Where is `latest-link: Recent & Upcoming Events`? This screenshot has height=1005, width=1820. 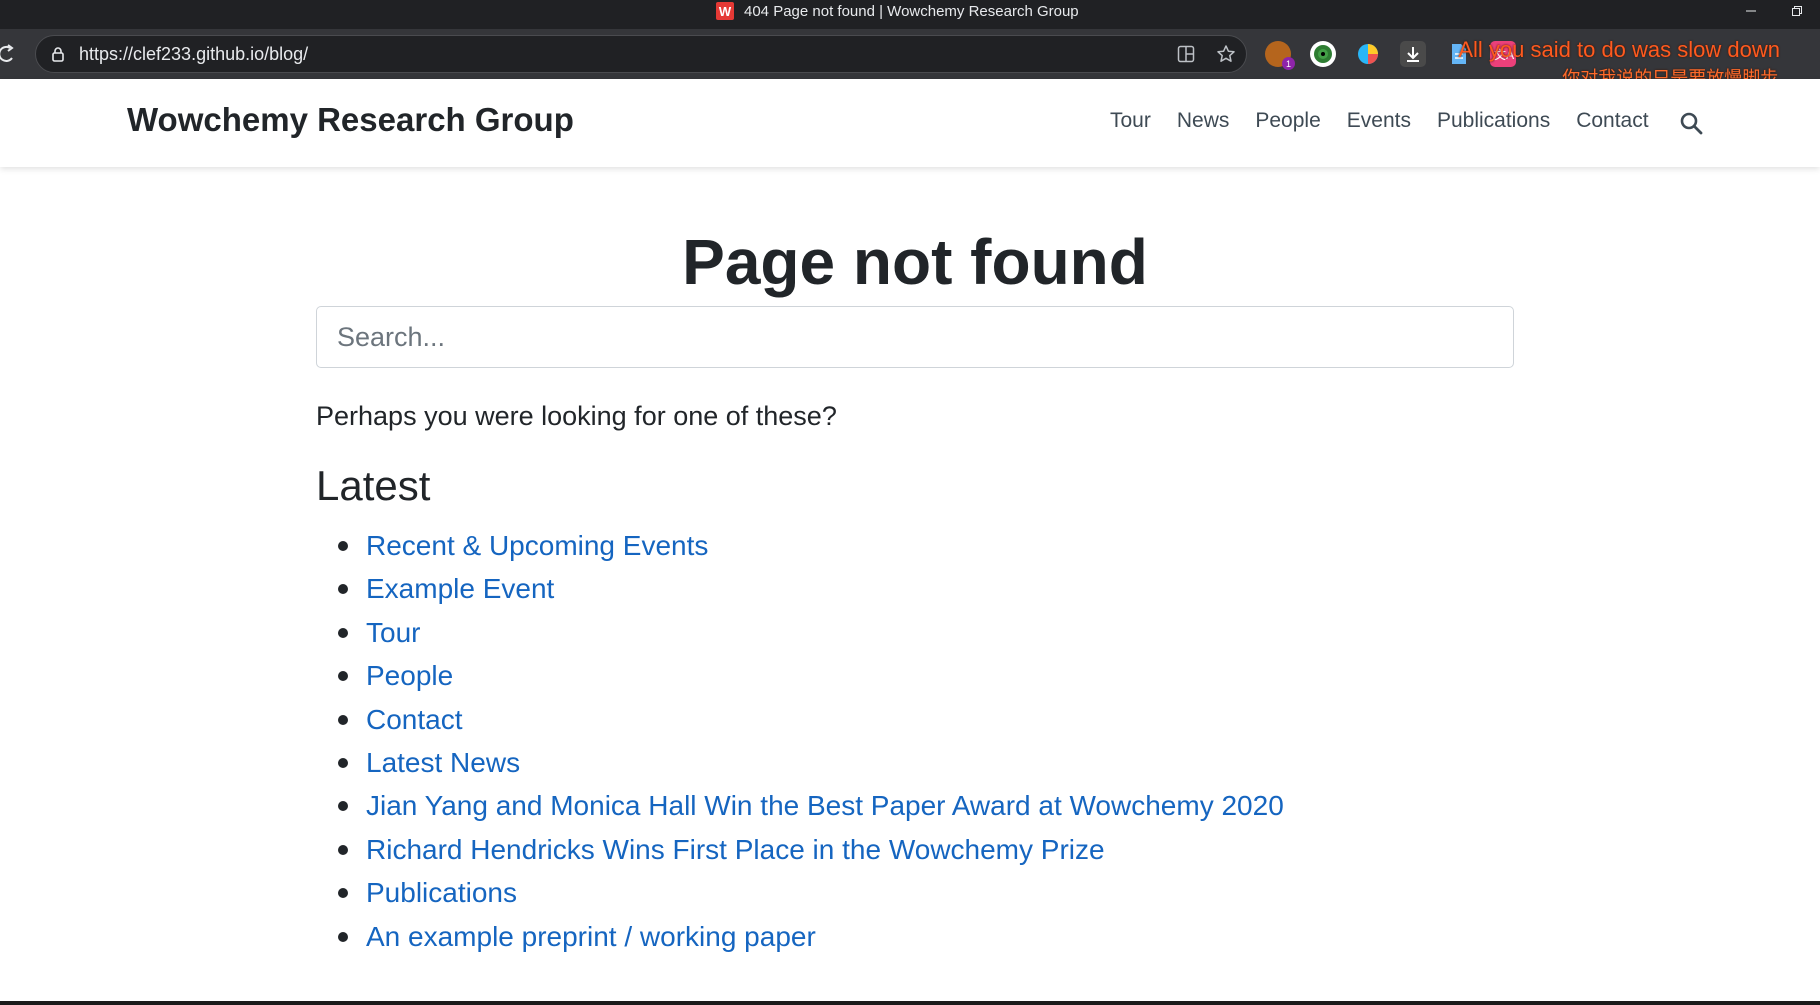 latest-link: Recent & Upcoming Events is located at coordinates (537, 545).